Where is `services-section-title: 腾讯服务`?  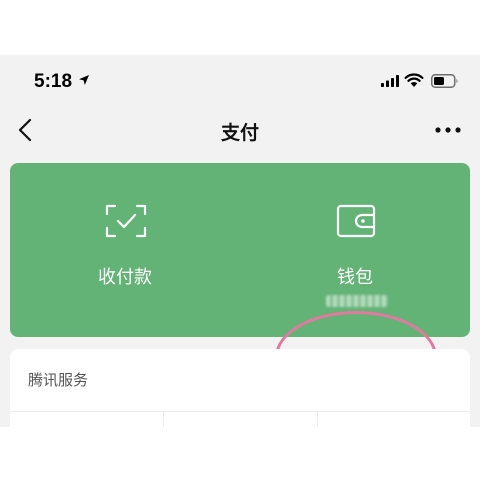
services-section-title: 腾讯服务 is located at coordinates (58, 380).